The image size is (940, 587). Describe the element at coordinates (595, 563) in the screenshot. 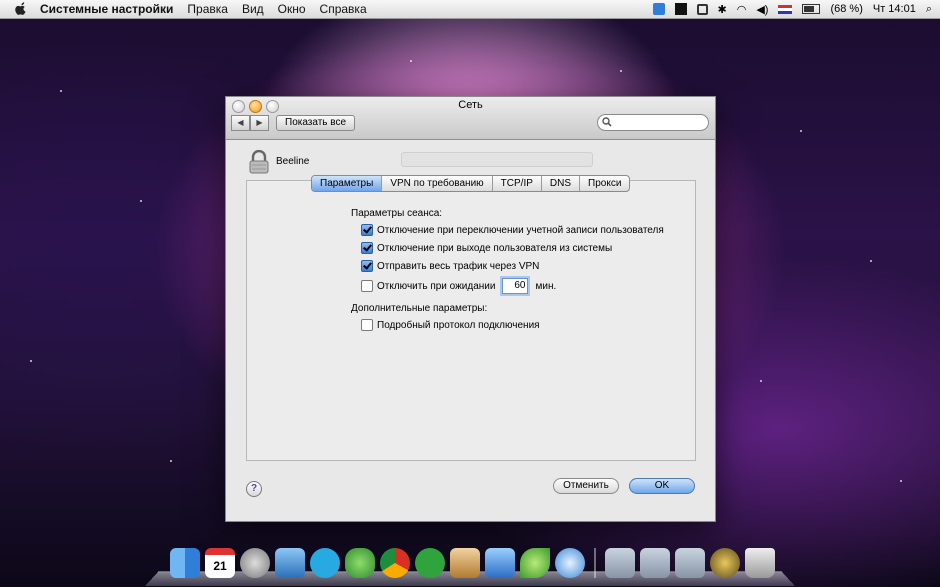

I see `dock-separator` at that location.